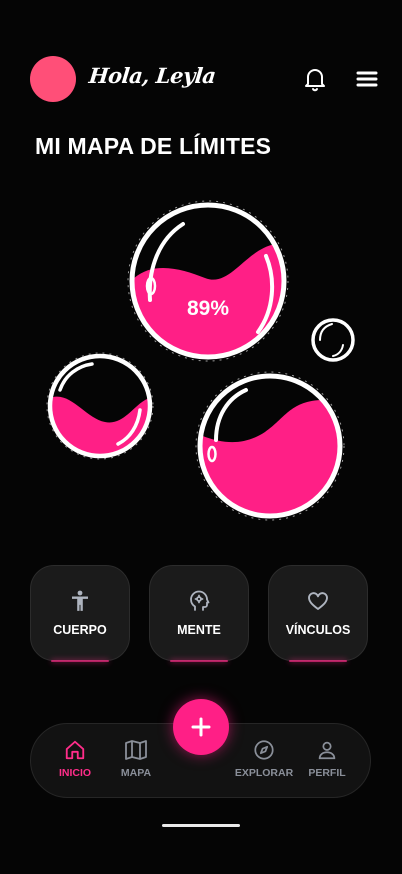 The image size is (402, 874). I want to click on bubble-left, so click(100, 406).